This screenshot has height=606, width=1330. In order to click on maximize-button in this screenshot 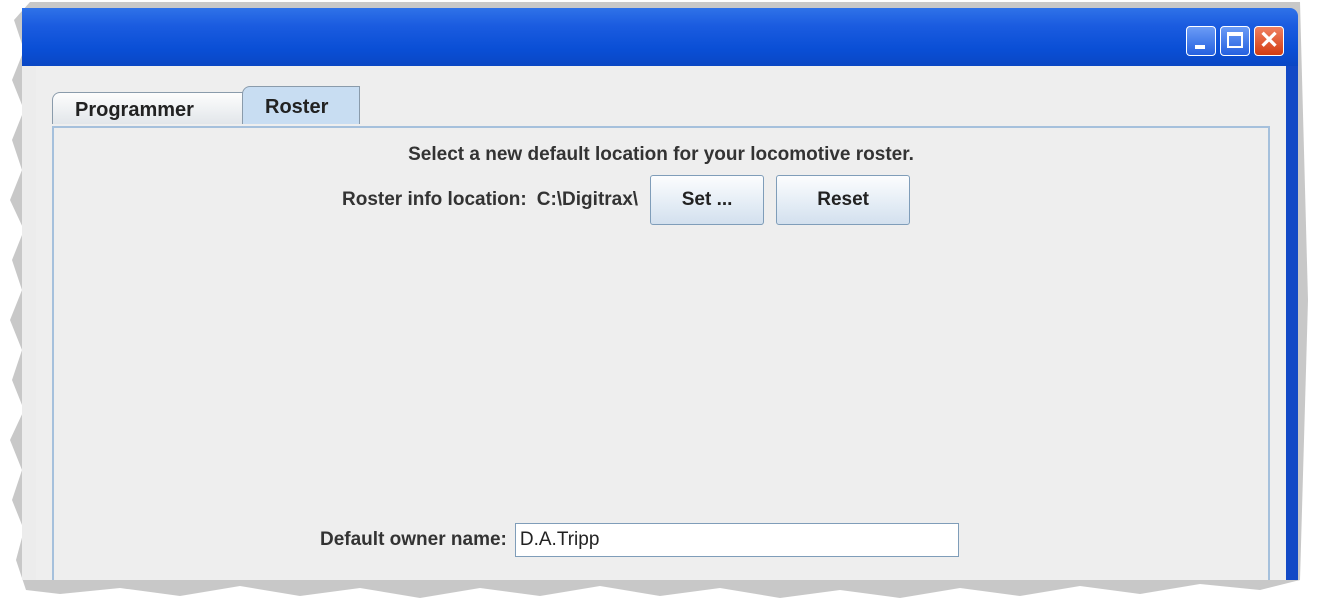, I will do `click(1235, 41)`.